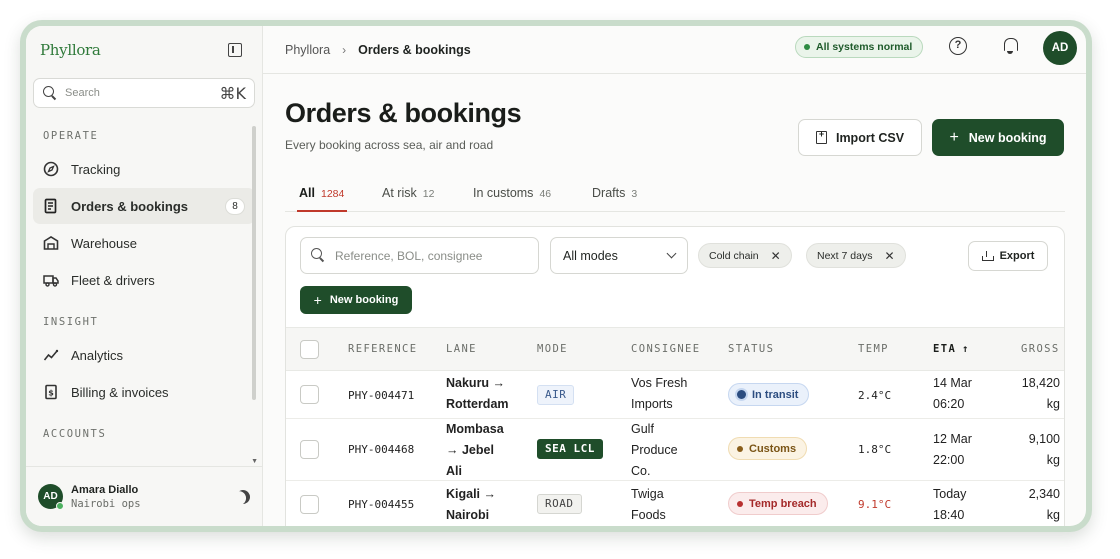 This screenshot has width=1120, height=559. Describe the element at coordinates (318, 255) in the screenshot. I see `search-icon` at that location.